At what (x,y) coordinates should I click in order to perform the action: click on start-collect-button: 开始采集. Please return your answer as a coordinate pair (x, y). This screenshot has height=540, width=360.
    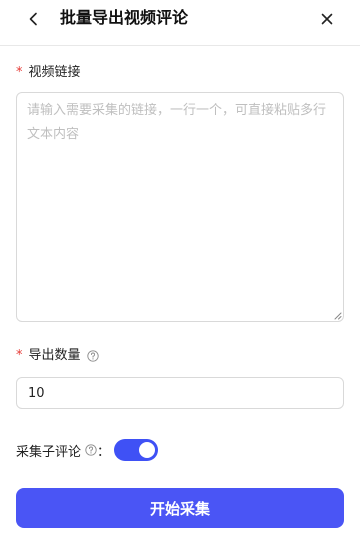
    Looking at the image, I should click on (180, 508).